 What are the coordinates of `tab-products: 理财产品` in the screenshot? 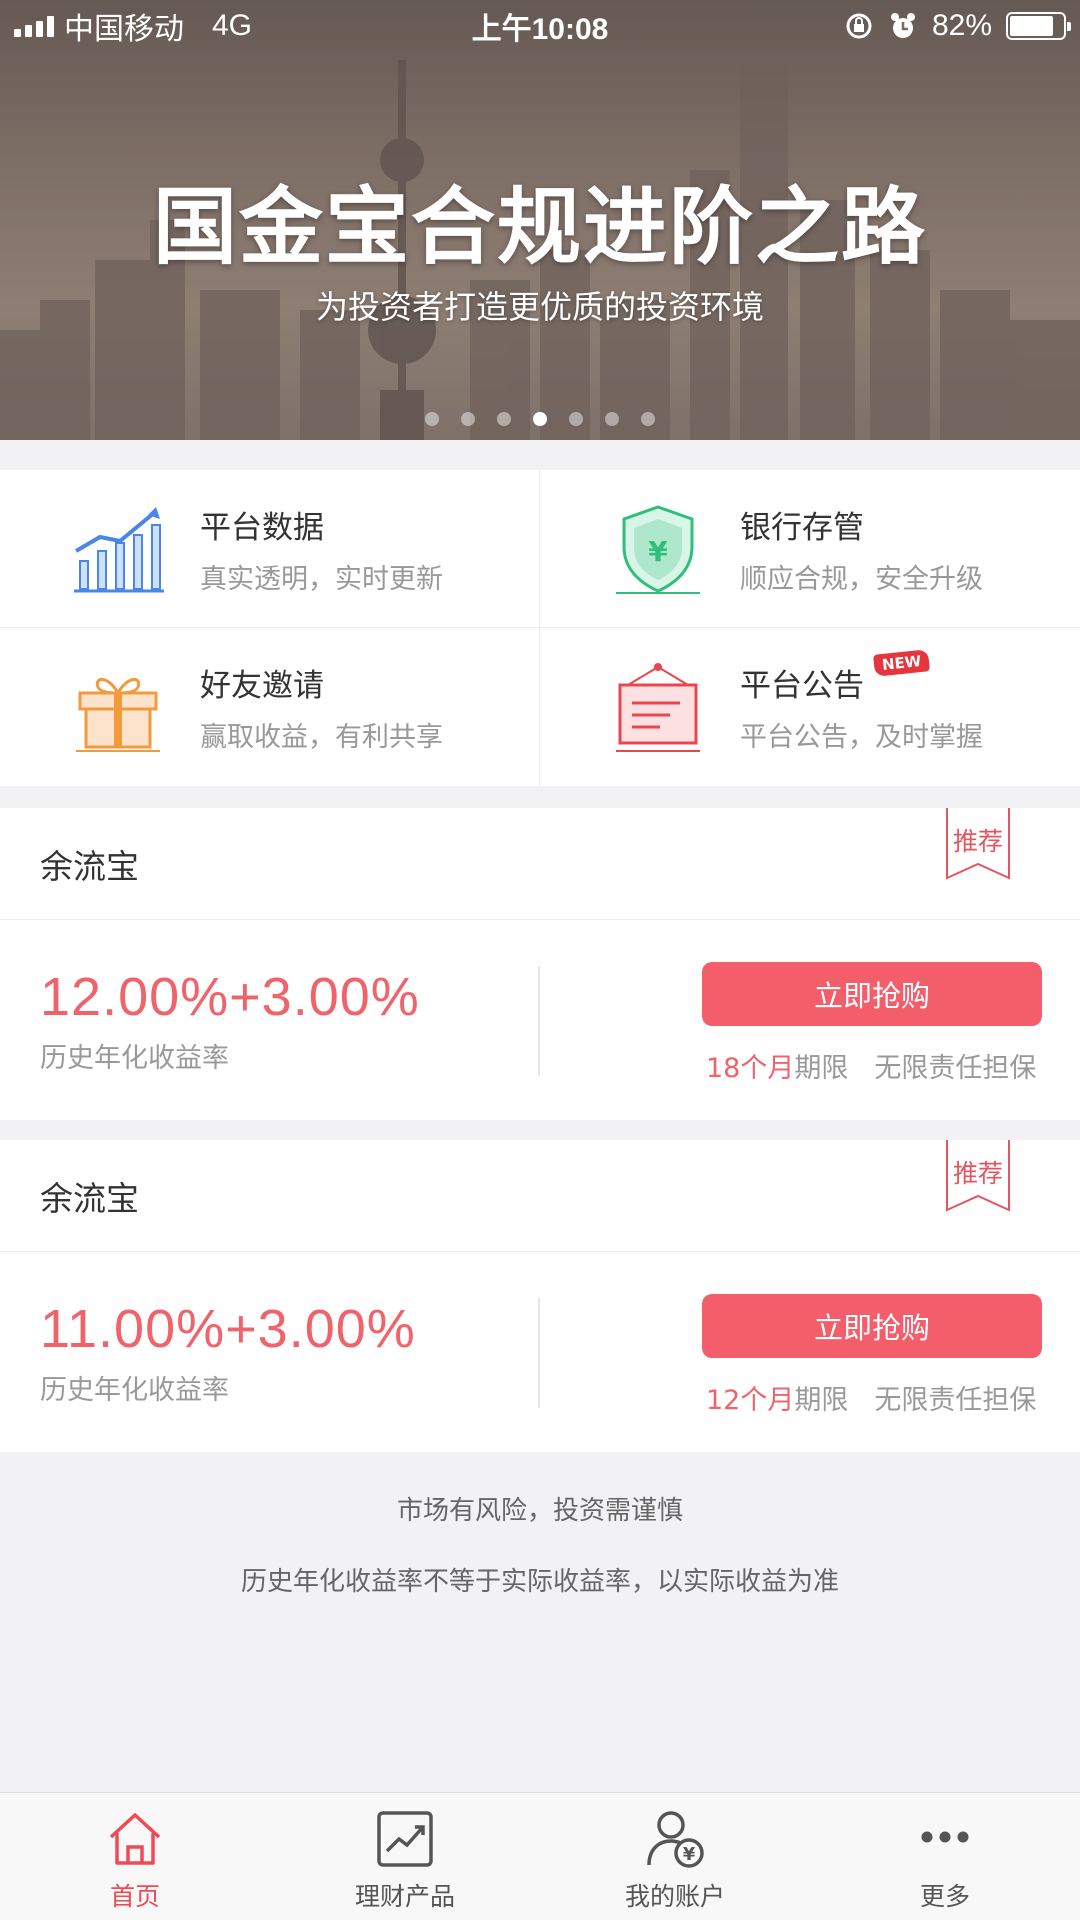 It's located at (405, 1856).